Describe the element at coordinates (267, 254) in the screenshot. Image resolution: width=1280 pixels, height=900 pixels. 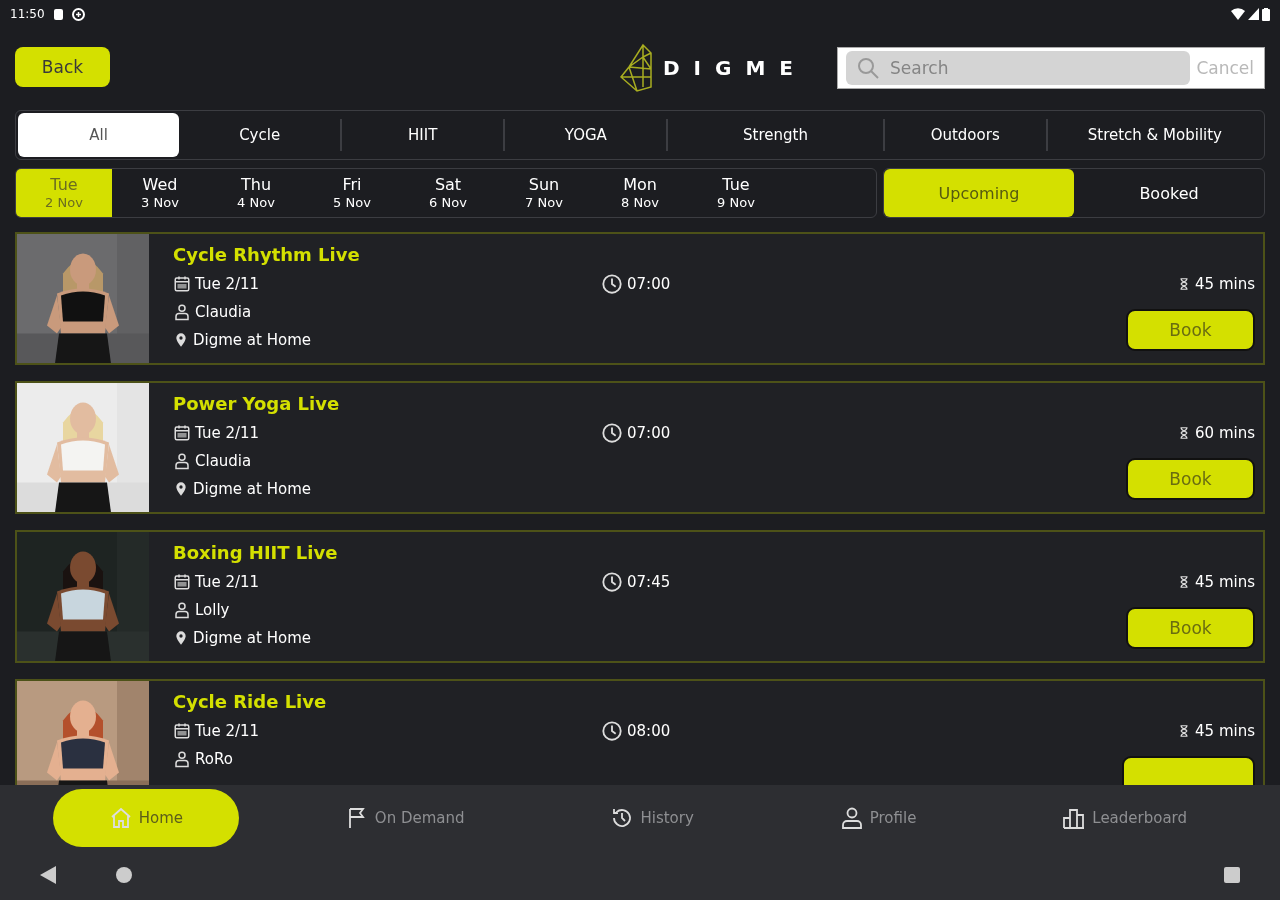
I see `class-title: Cycle Rhythm Live` at that location.